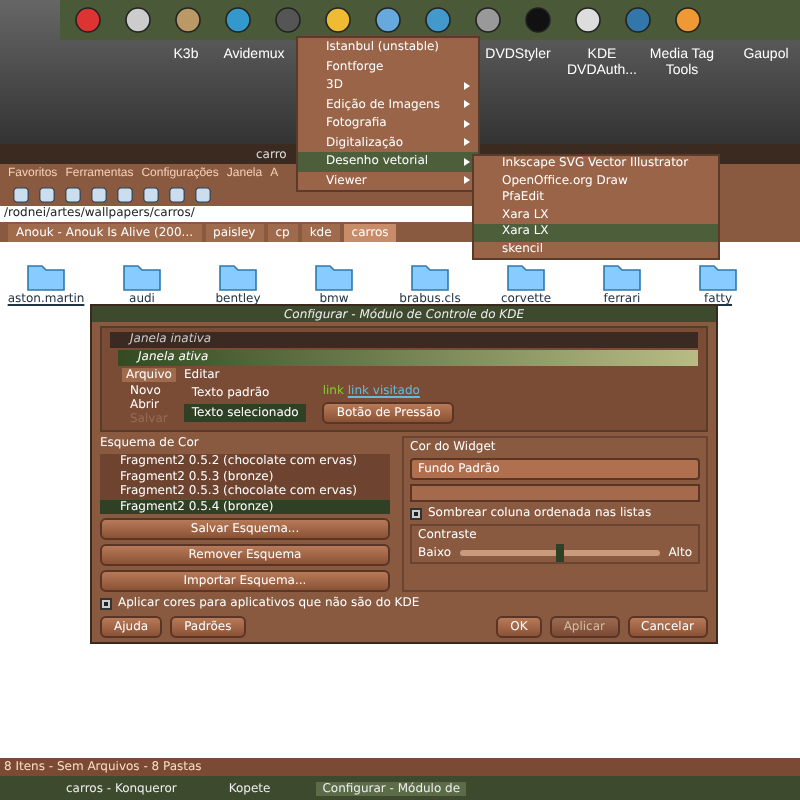 The image size is (800, 800). I want to click on contrast-slider, so click(560, 553).